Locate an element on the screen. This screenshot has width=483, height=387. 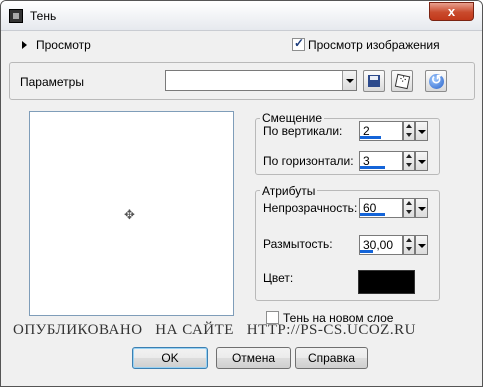
save-preset-button is located at coordinates (374, 81).